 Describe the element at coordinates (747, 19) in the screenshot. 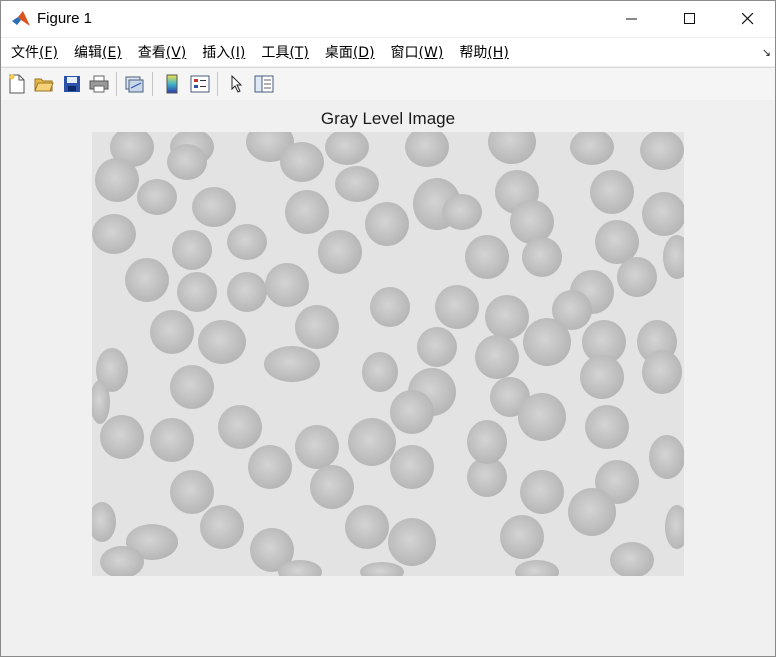

I see `close-button` at that location.